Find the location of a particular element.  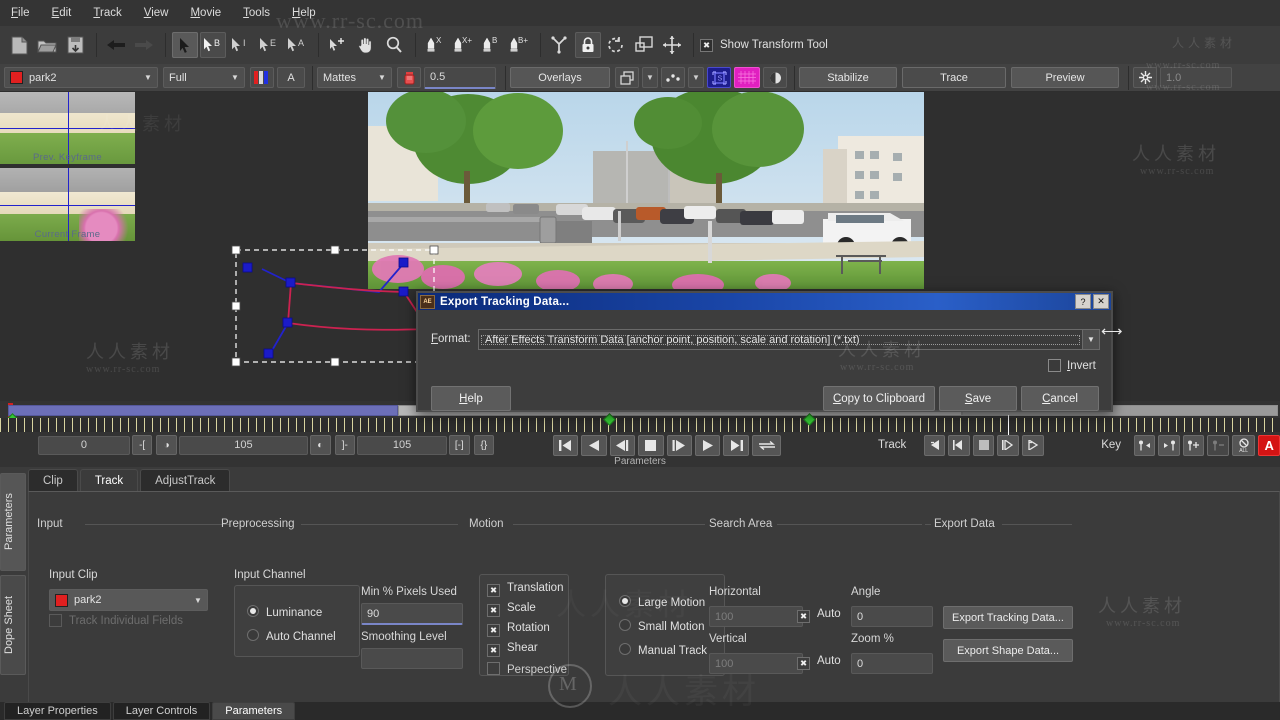

timeline-range-bar is located at coordinates (203, 410).